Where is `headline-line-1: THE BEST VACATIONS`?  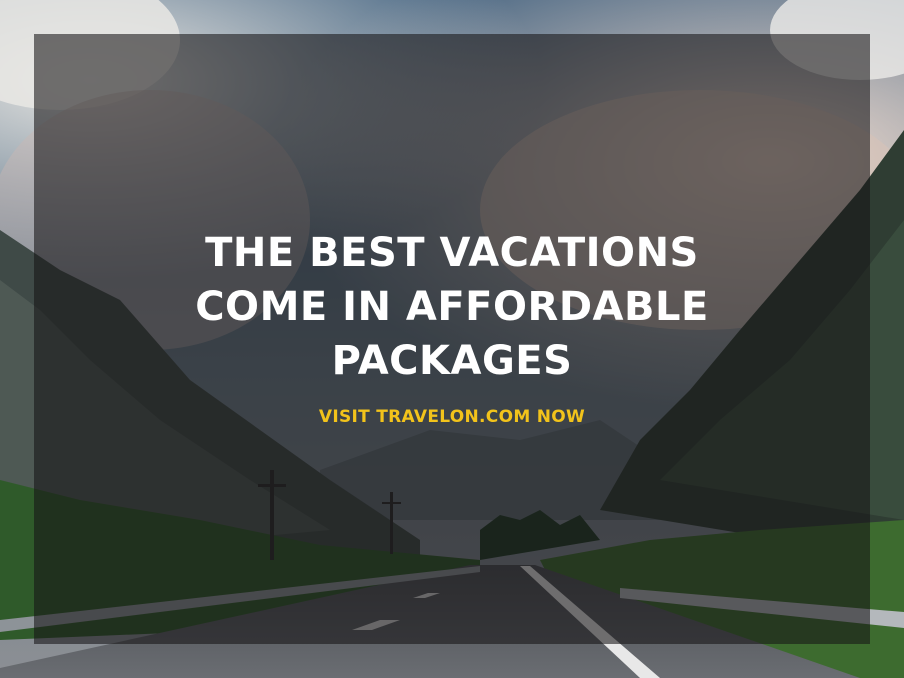 headline-line-1: THE BEST VACATIONS is located at coordinates (452, 253).